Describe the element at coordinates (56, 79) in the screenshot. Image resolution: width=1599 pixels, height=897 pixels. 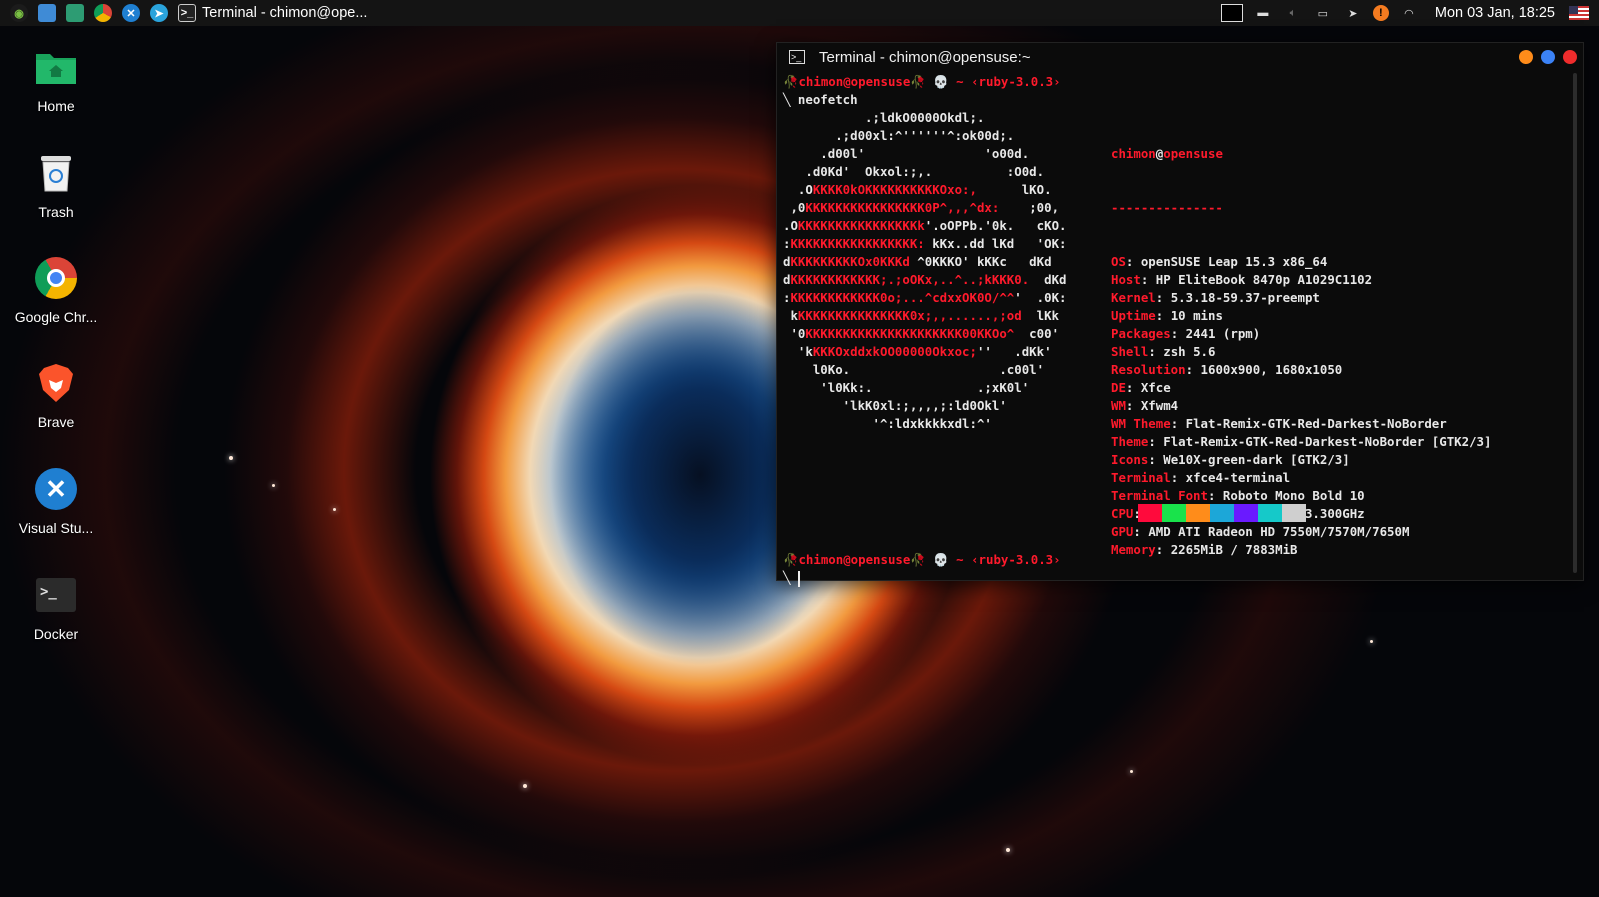
I see `desktop-icon-home: Home` at that location.